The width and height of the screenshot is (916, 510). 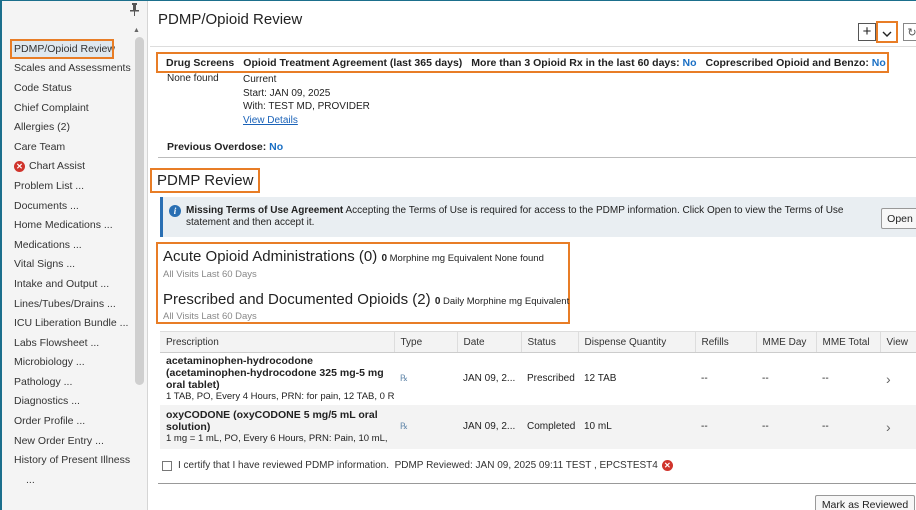 I want to click on column-header-prescription: Prescription, so click(x=277, y=342).